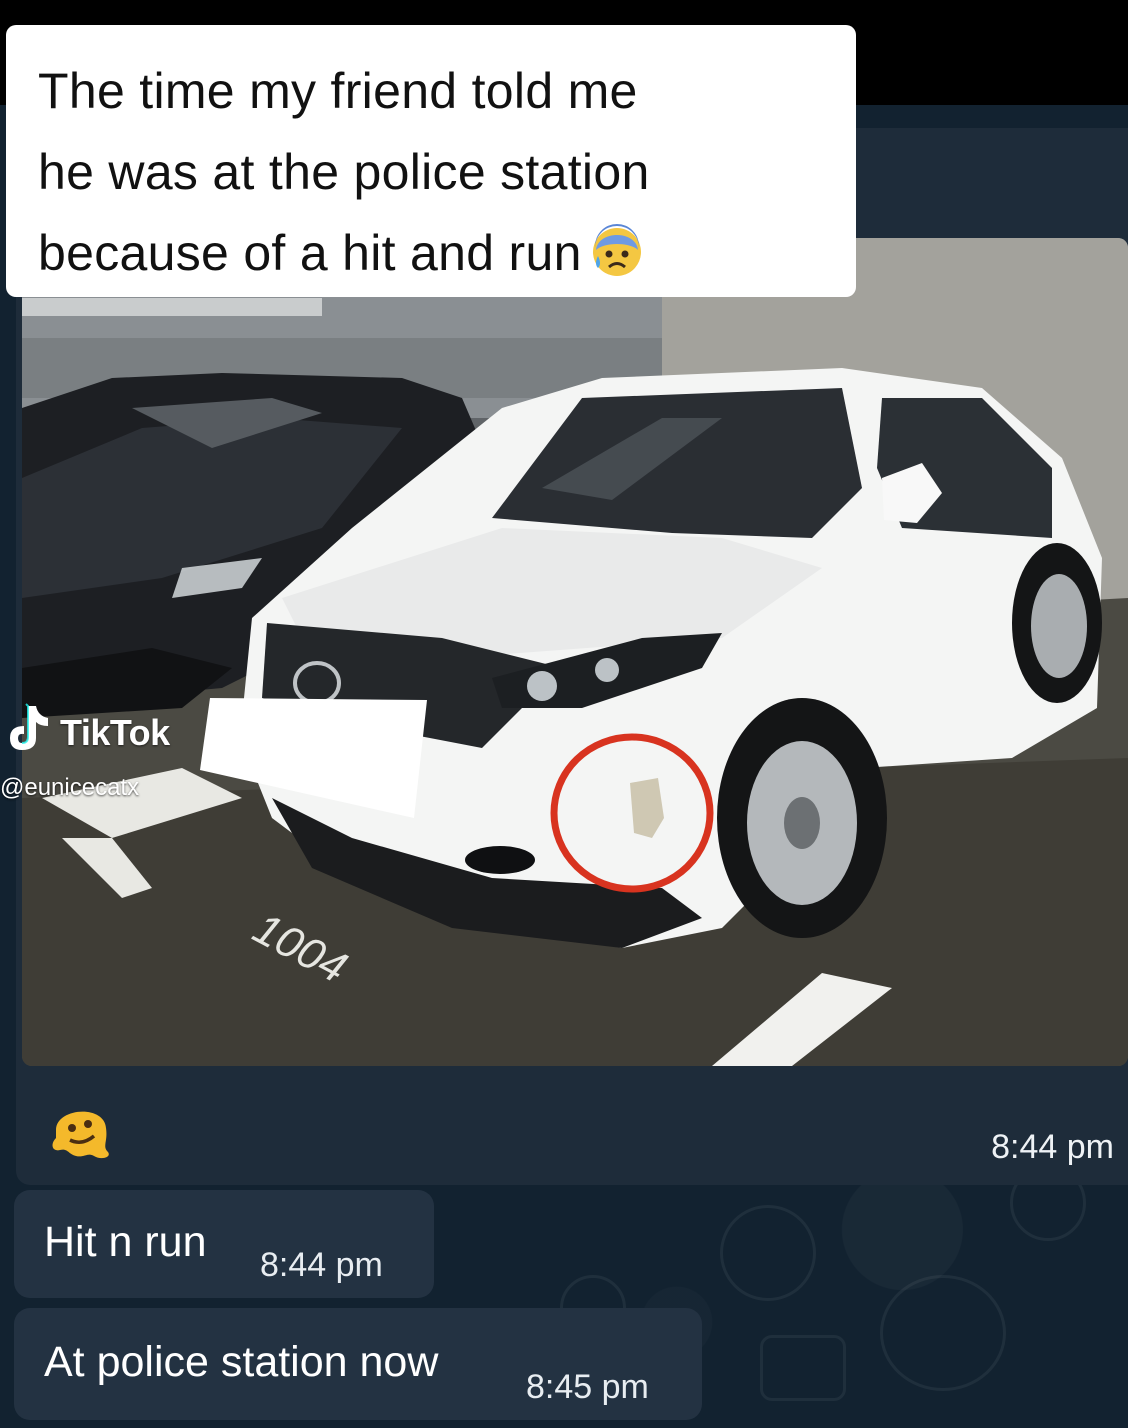 Image resolution: width=1128 pixels, height=1428 pixels. I want to click on caption-line-3-text: because of a hit and run, so click(310, 253).